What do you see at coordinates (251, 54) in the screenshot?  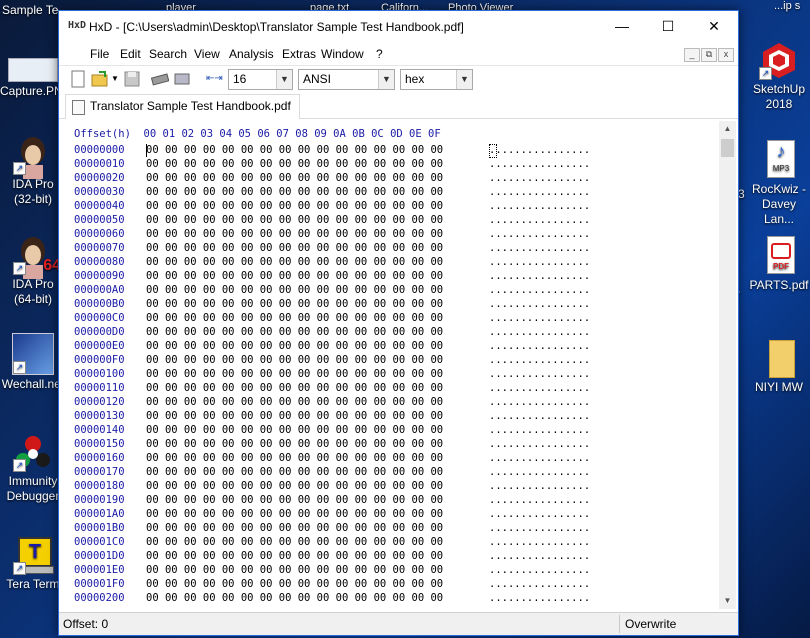 I see `menu-analysis: Analysis` at bounding box center [251, 54].